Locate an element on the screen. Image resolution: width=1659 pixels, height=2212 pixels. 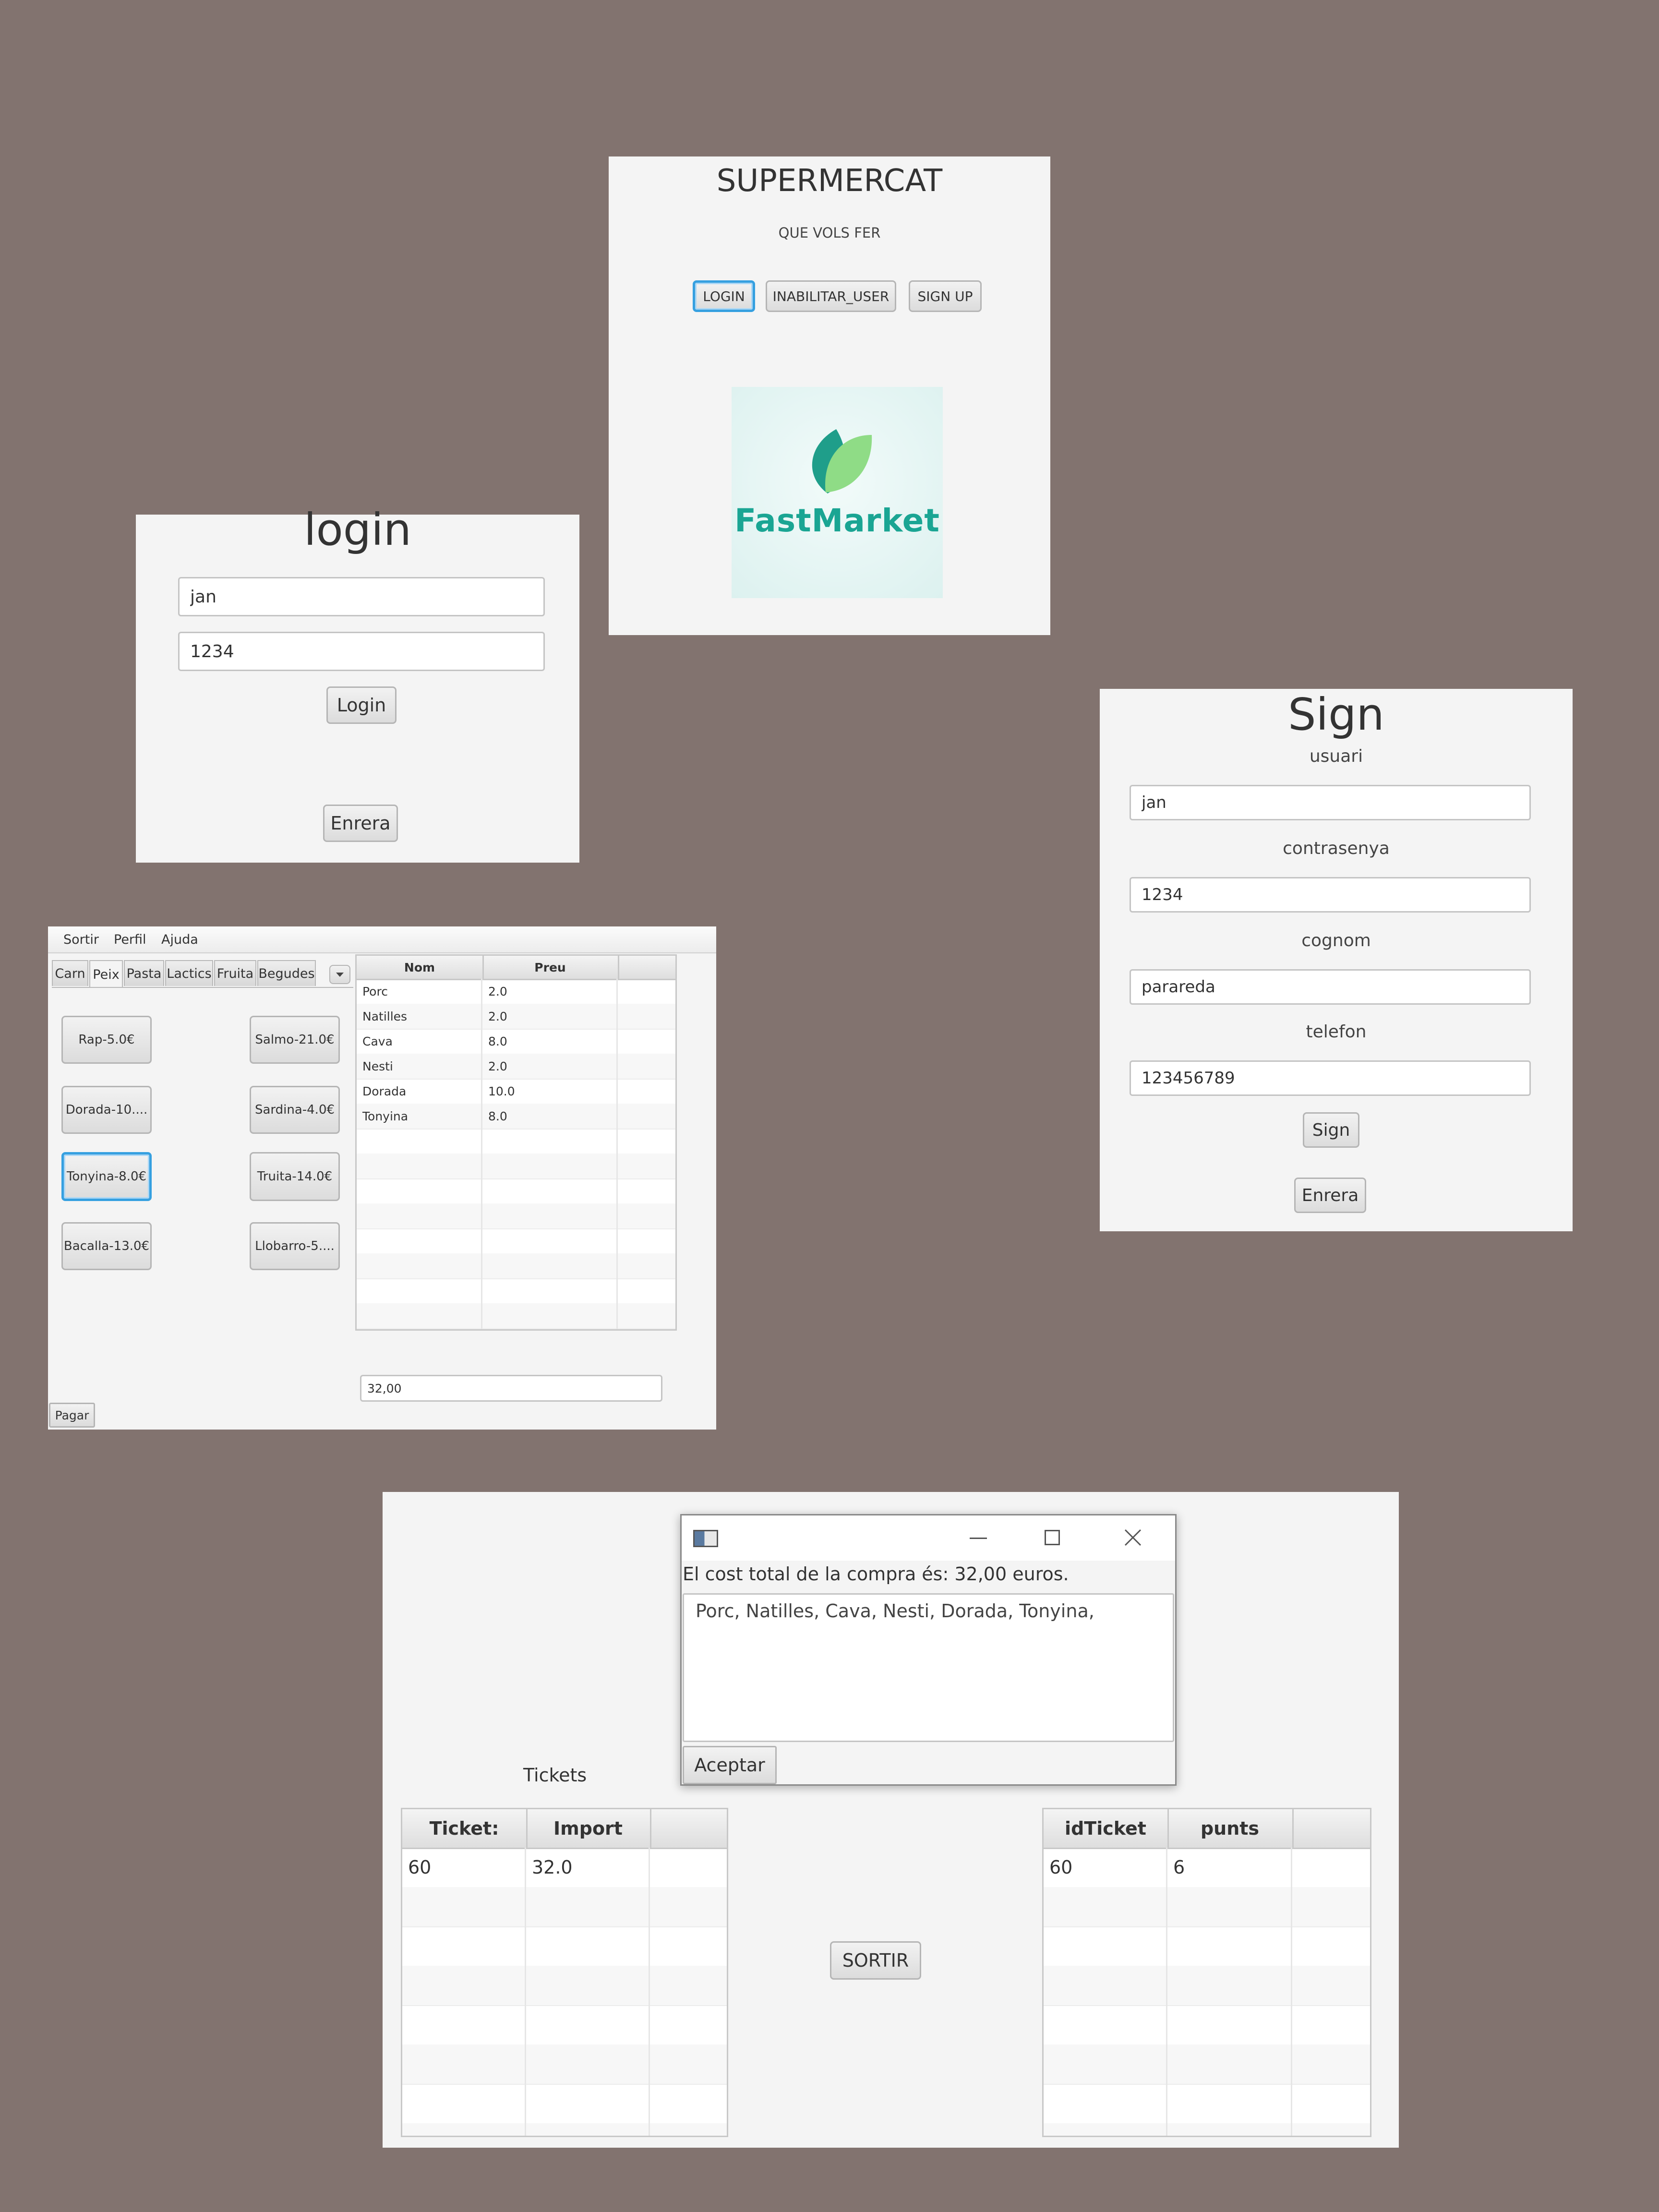
table-row: Tonyina 8.0 is located at coordinates (516, 1117).